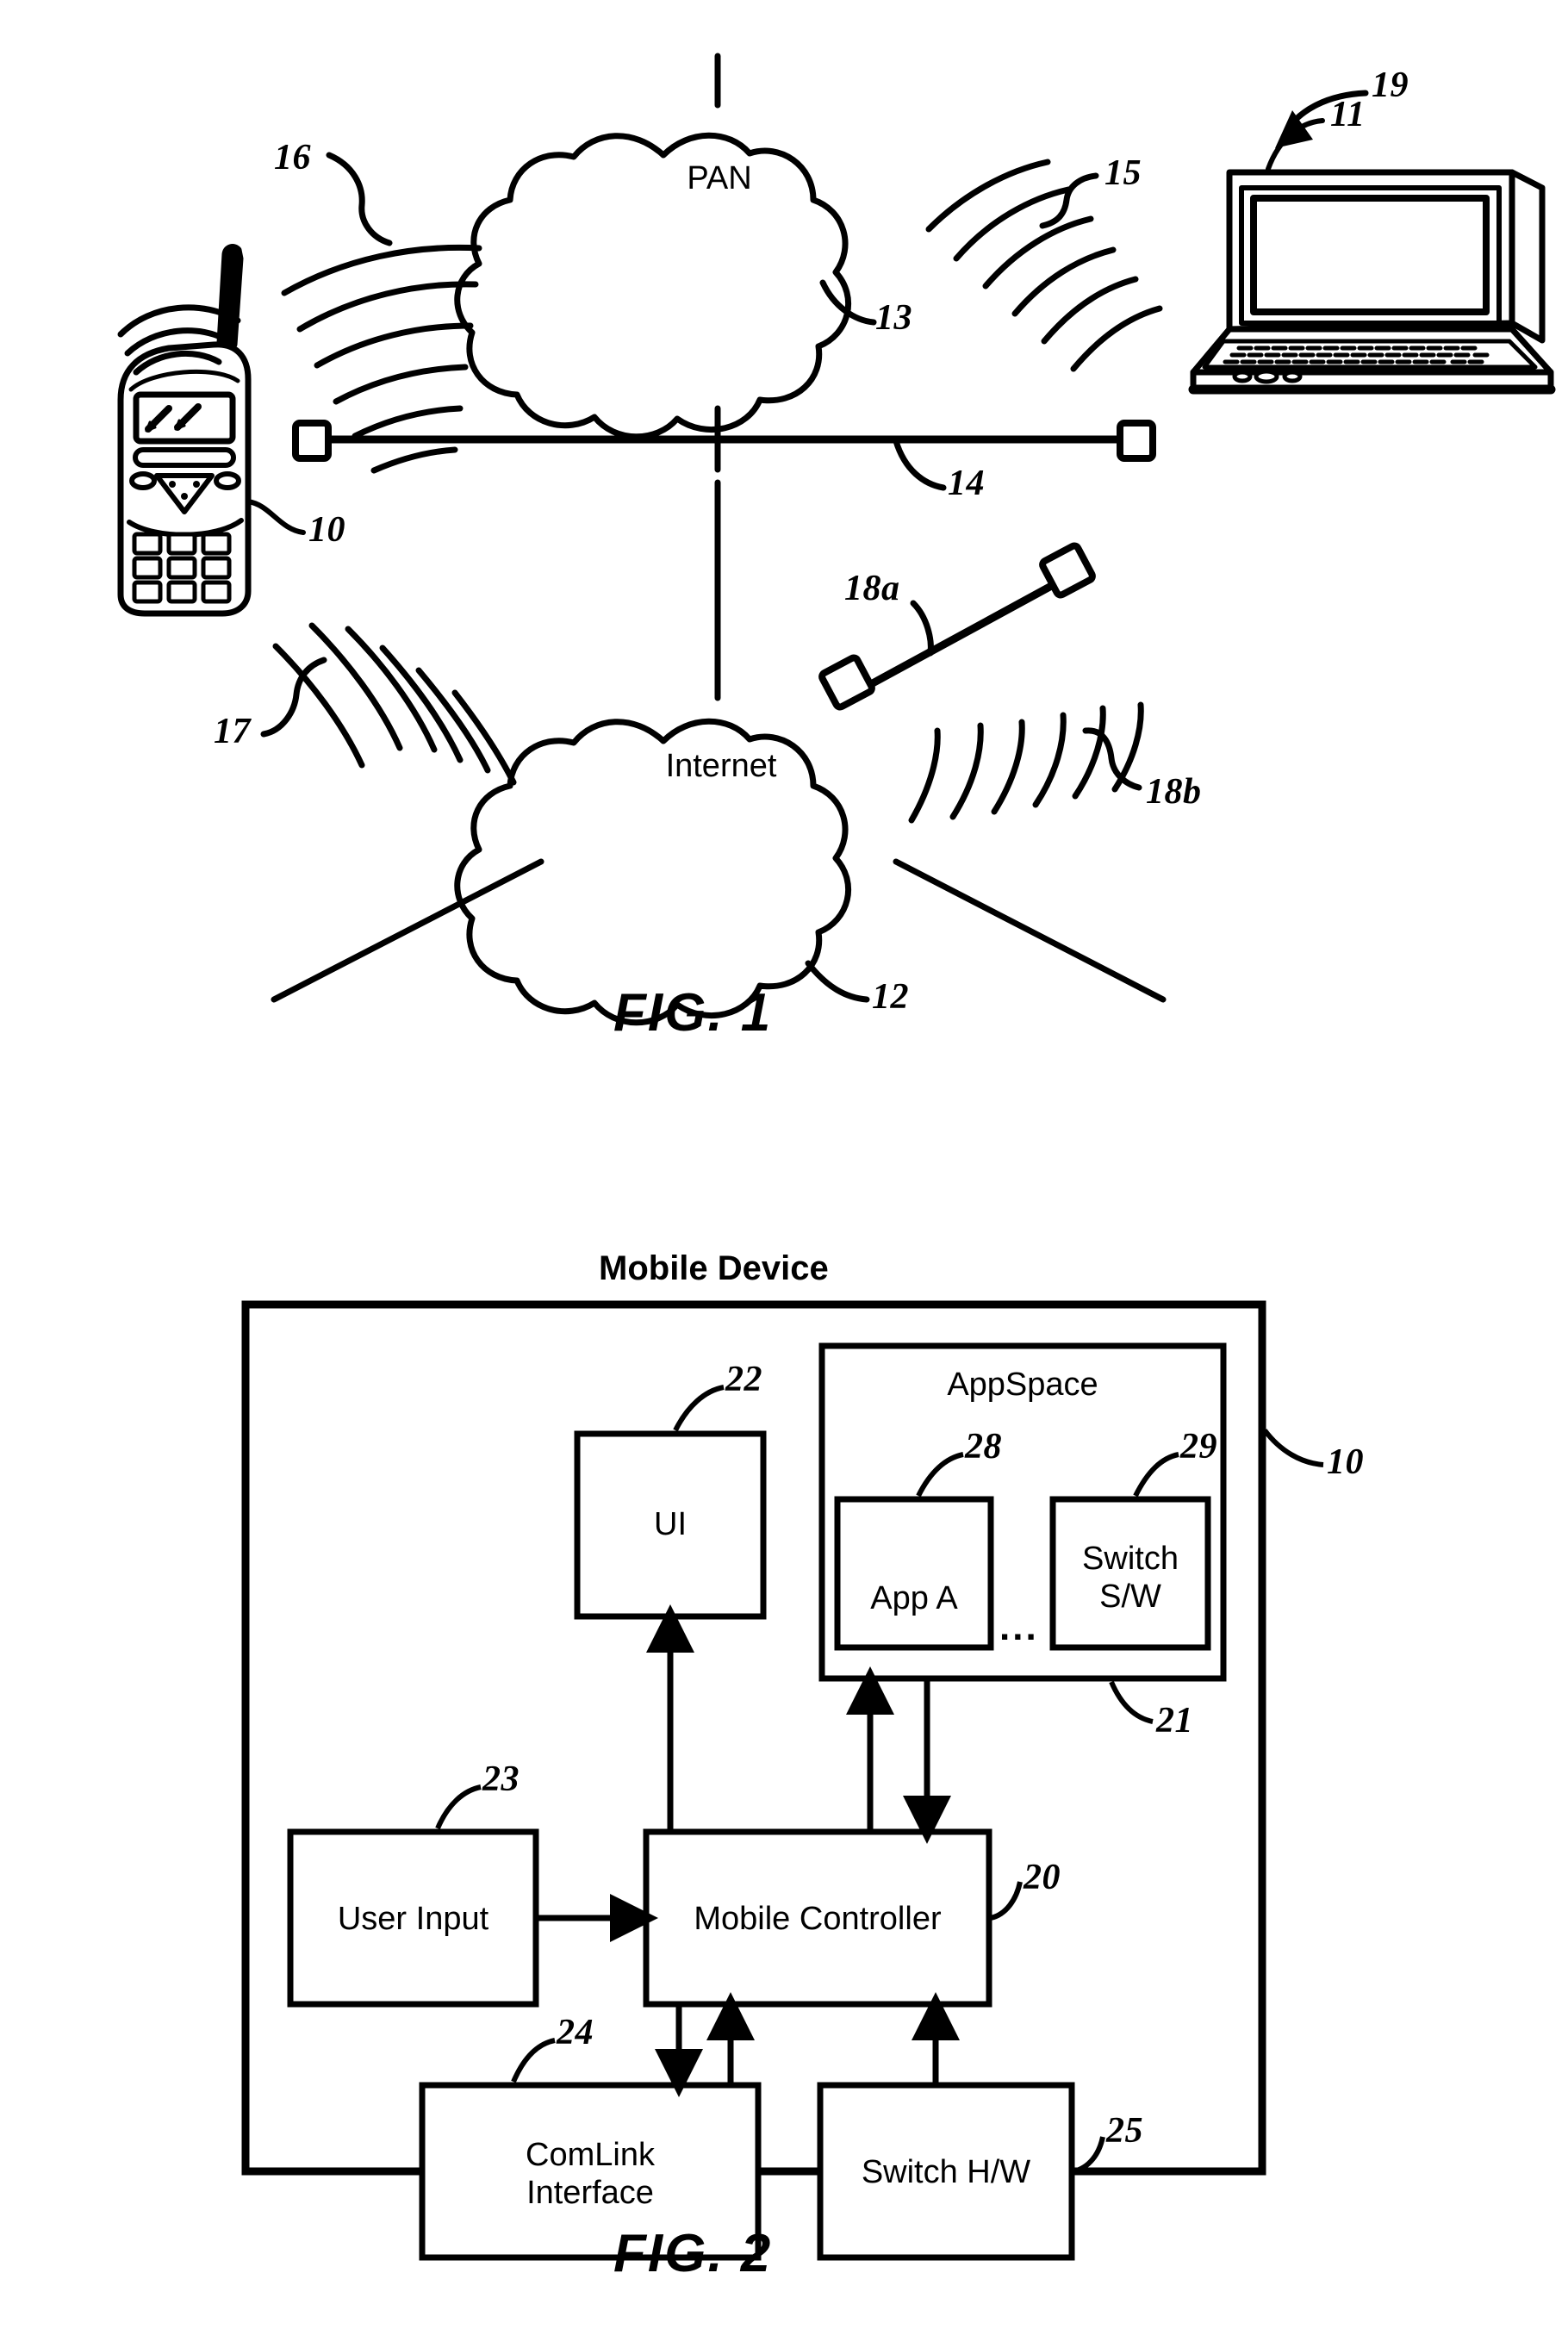 The height and width of the screenshot is (2329, 1568). I want to click on figure-2-title: Mobile Device, so click(714, 1268).